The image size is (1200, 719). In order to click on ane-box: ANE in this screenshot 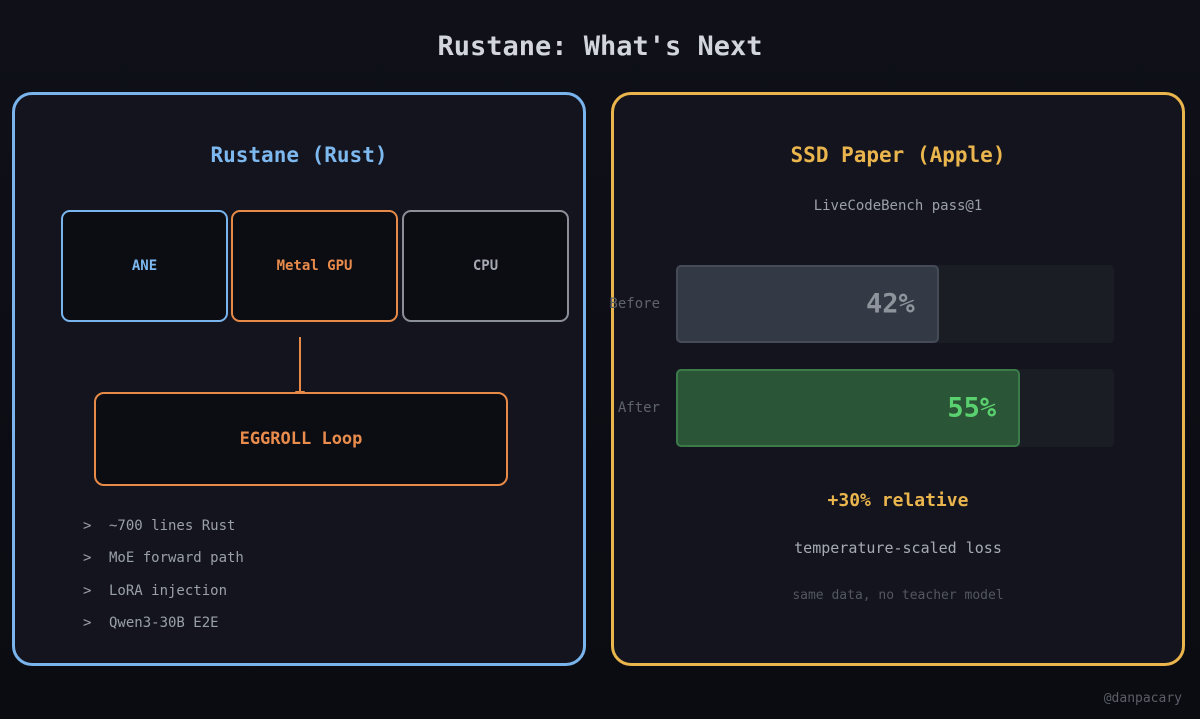, I will do `click(144, 266)`.